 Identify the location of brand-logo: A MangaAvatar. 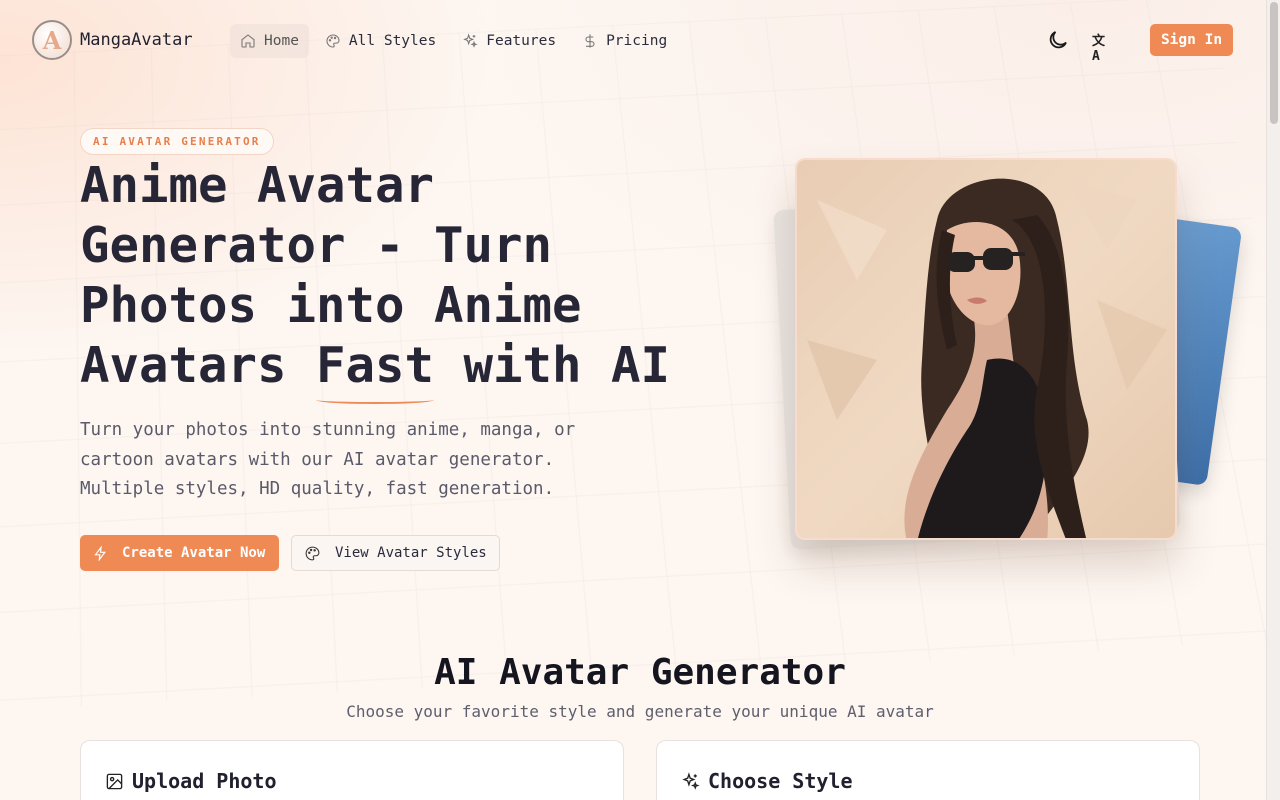
(112, 40).